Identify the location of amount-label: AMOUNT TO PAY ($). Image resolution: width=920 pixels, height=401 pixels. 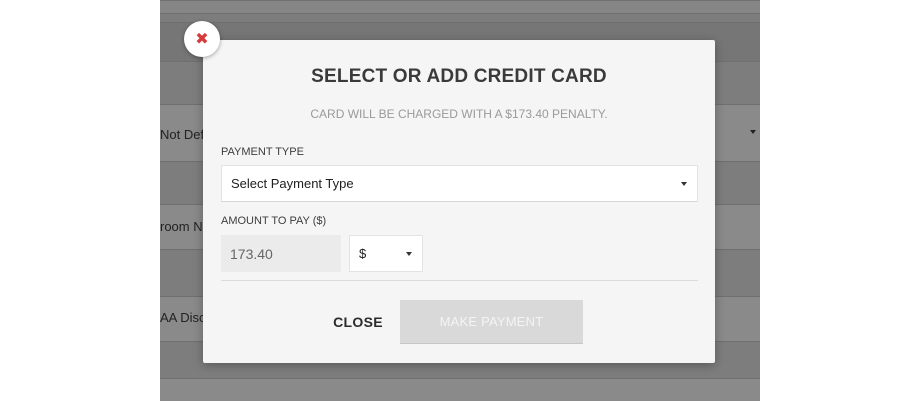
(274, 221).